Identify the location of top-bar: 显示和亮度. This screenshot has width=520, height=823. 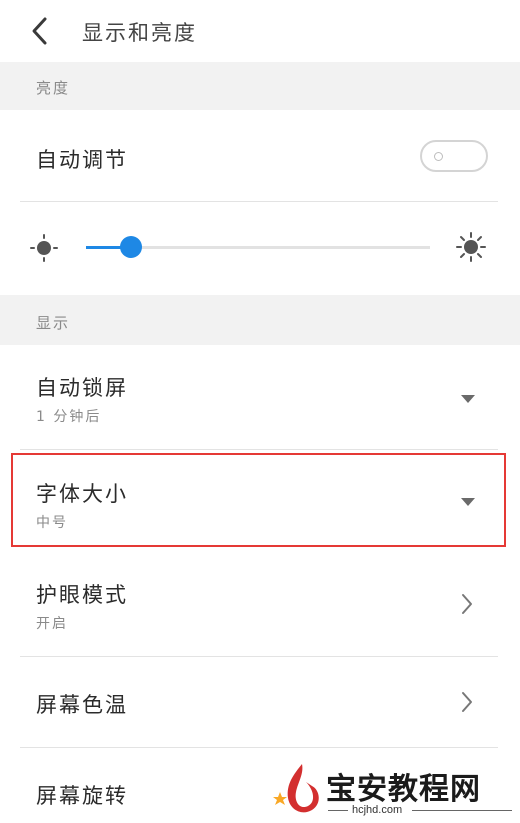
(260, 31).